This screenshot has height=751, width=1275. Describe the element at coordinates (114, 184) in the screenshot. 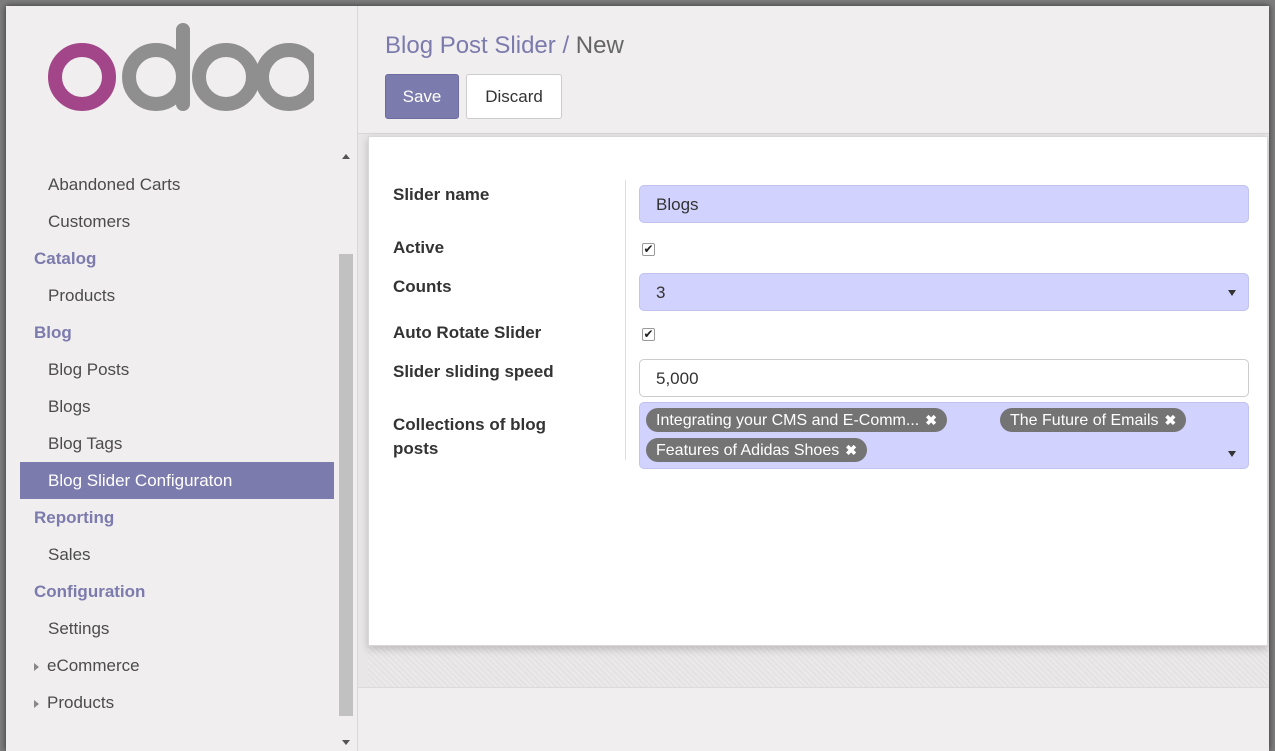

I see `sidebar-item-label: Abandoned Carts` at that location.